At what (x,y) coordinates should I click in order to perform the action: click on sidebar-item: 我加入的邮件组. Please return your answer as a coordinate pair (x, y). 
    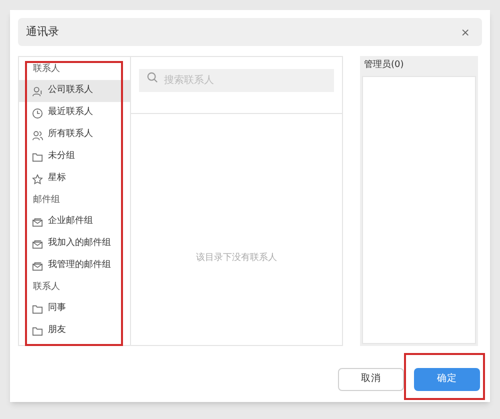
    Looking at the image, I should click on (74, 244).